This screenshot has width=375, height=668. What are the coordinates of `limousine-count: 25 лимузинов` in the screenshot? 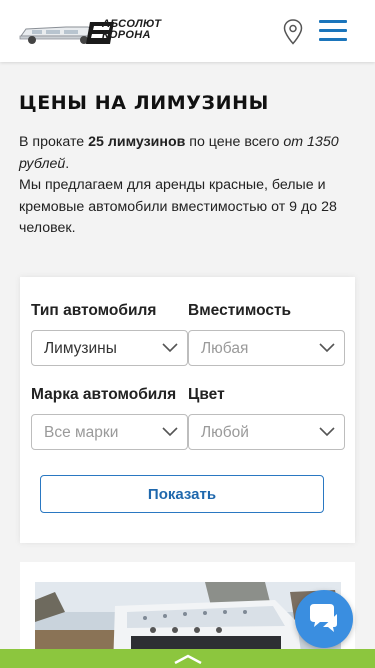 It's located at (137, 142).